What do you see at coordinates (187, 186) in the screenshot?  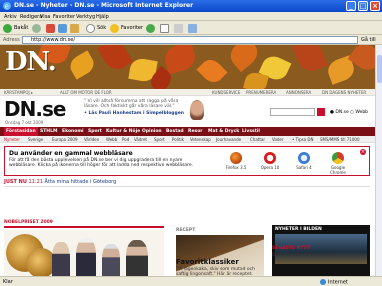 I see `divider` at bounding box center [187, 186].